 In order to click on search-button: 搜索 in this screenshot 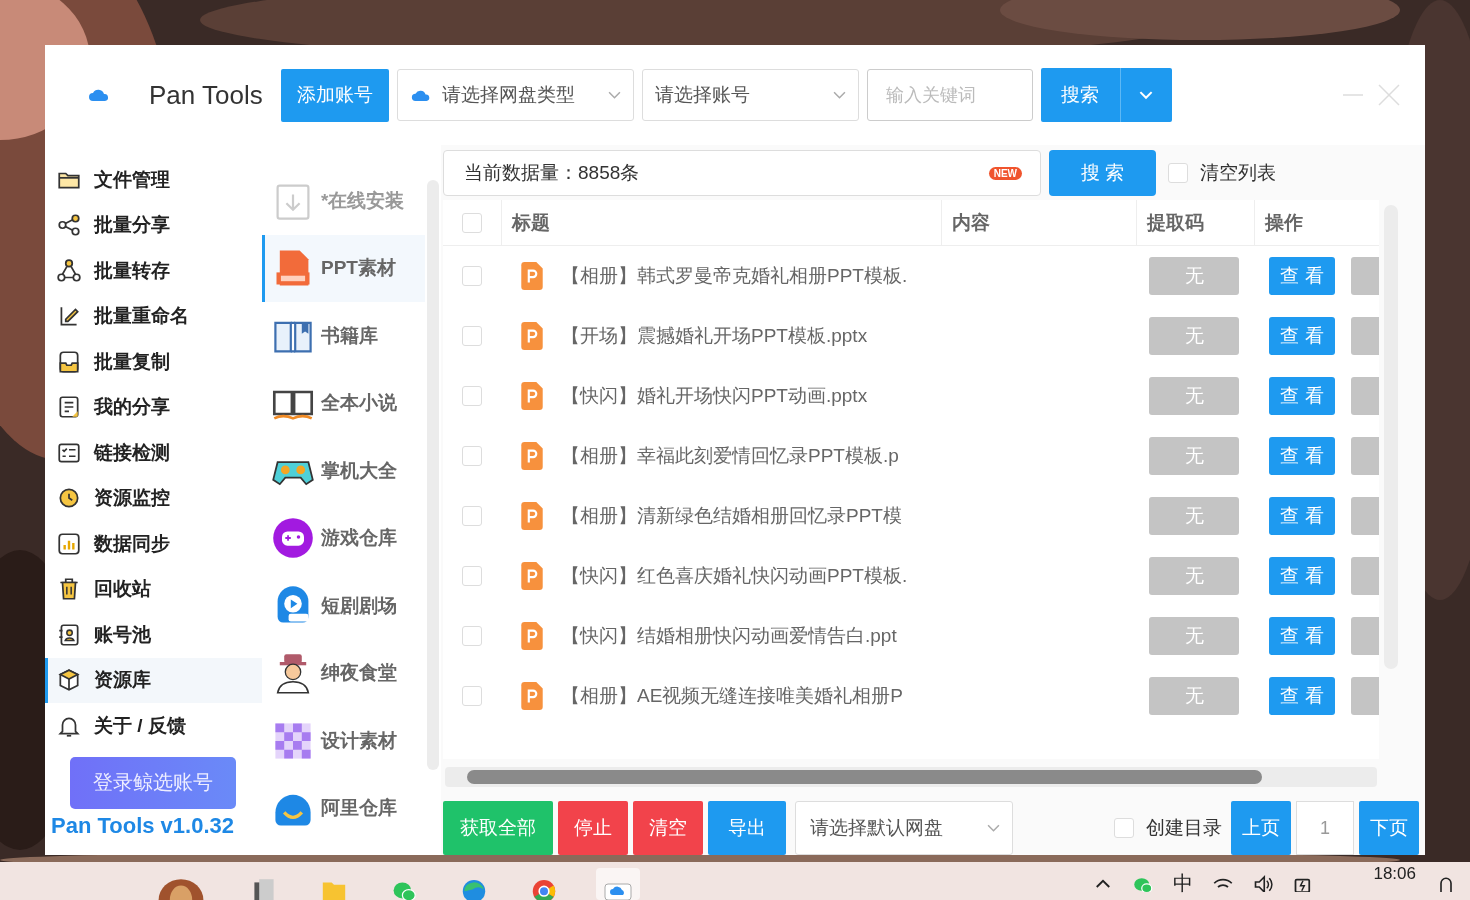, I will do `click(1080, 95)`.